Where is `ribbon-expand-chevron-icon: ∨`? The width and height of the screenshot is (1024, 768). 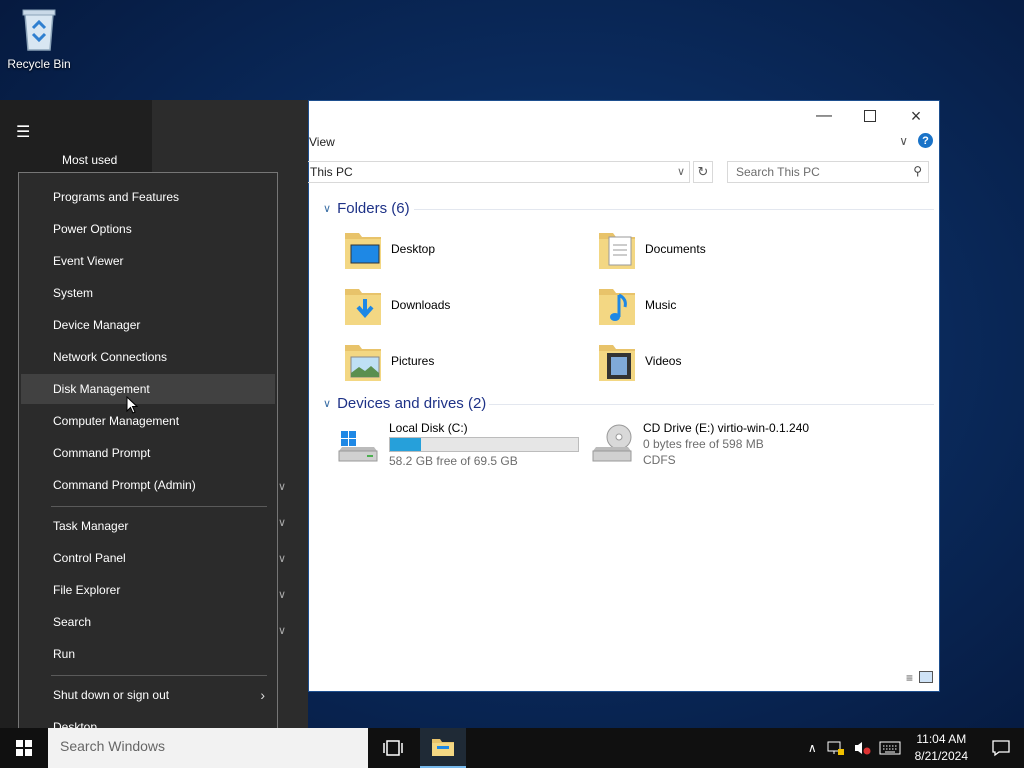 ribbon-expand-chevron-icon: ∨ is located at coordinates (903, 141).